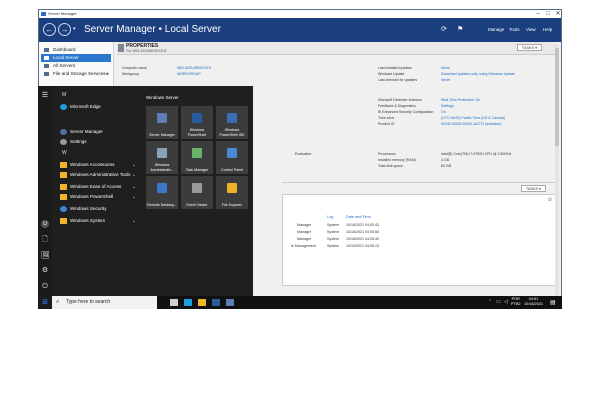 This screenshot has width=600, height=400. I want to click on documents-icon: 🗋, so click(45, 240).